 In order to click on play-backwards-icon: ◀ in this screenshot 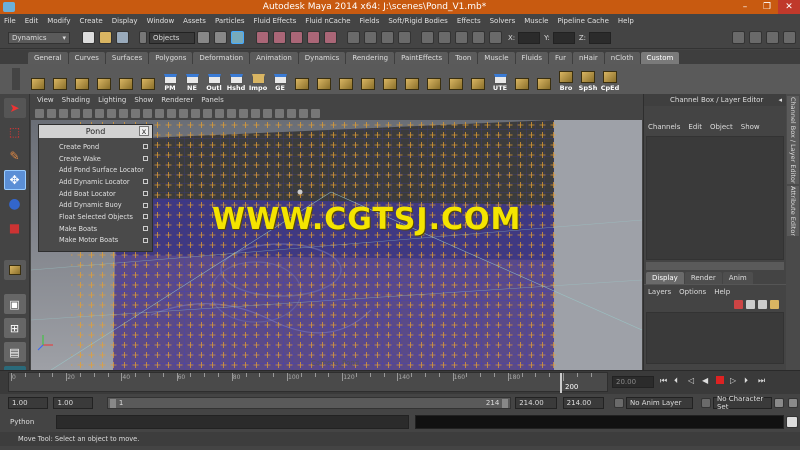, I will do `click(708, 382)`.